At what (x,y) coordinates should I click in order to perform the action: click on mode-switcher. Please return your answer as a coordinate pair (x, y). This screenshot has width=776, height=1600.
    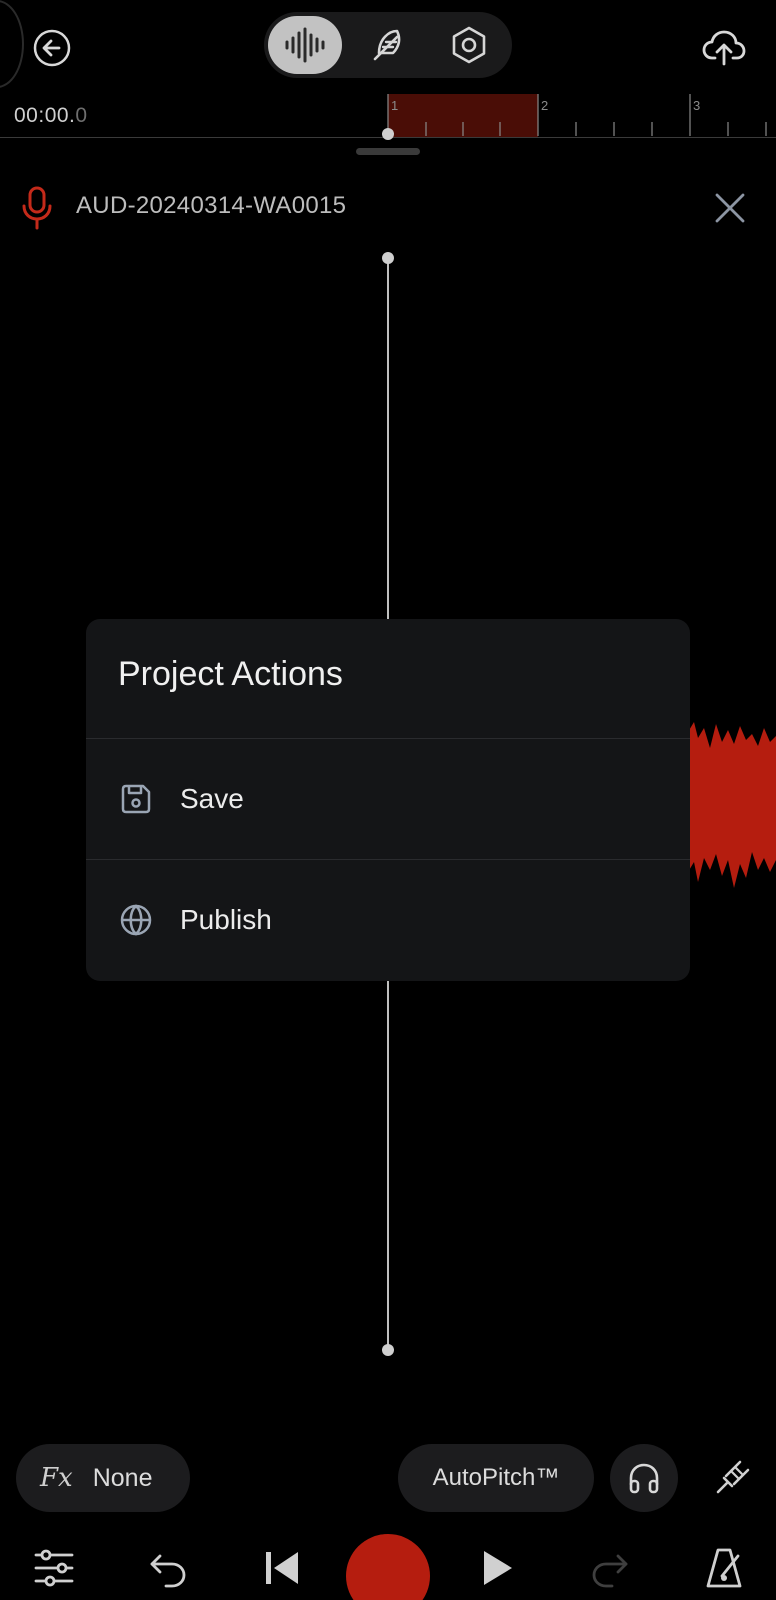
    Looking at the image, I should click on (388, 45).